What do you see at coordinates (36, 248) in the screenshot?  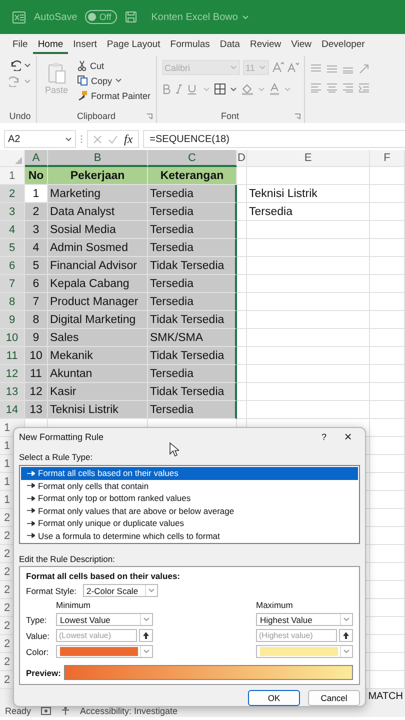 I see `table-cell: 4` at bounding box center [36, 248].